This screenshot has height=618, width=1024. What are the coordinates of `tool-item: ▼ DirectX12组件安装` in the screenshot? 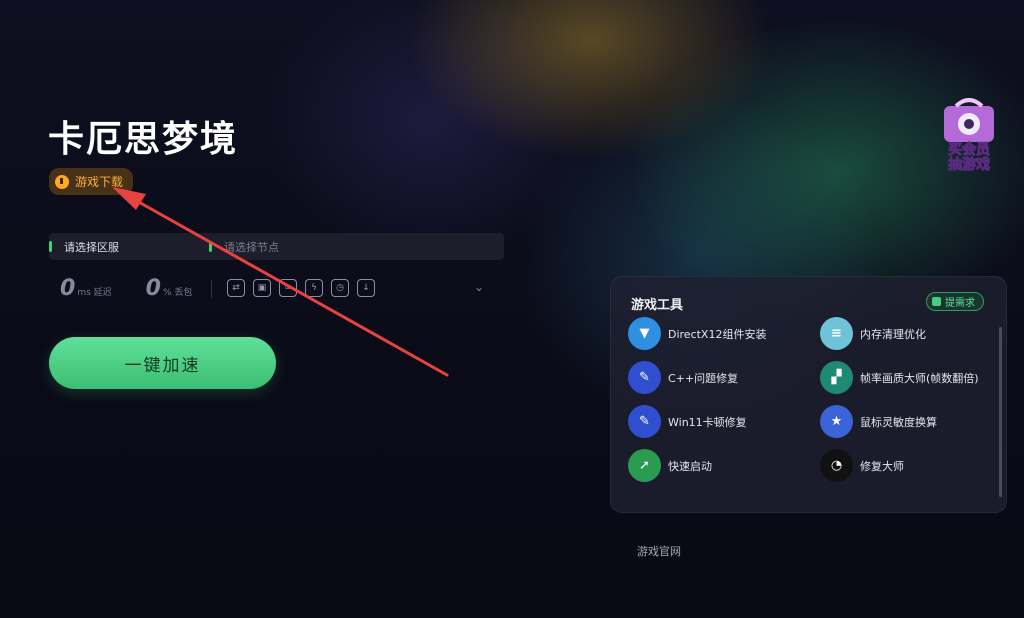 It's located at (697, 333).